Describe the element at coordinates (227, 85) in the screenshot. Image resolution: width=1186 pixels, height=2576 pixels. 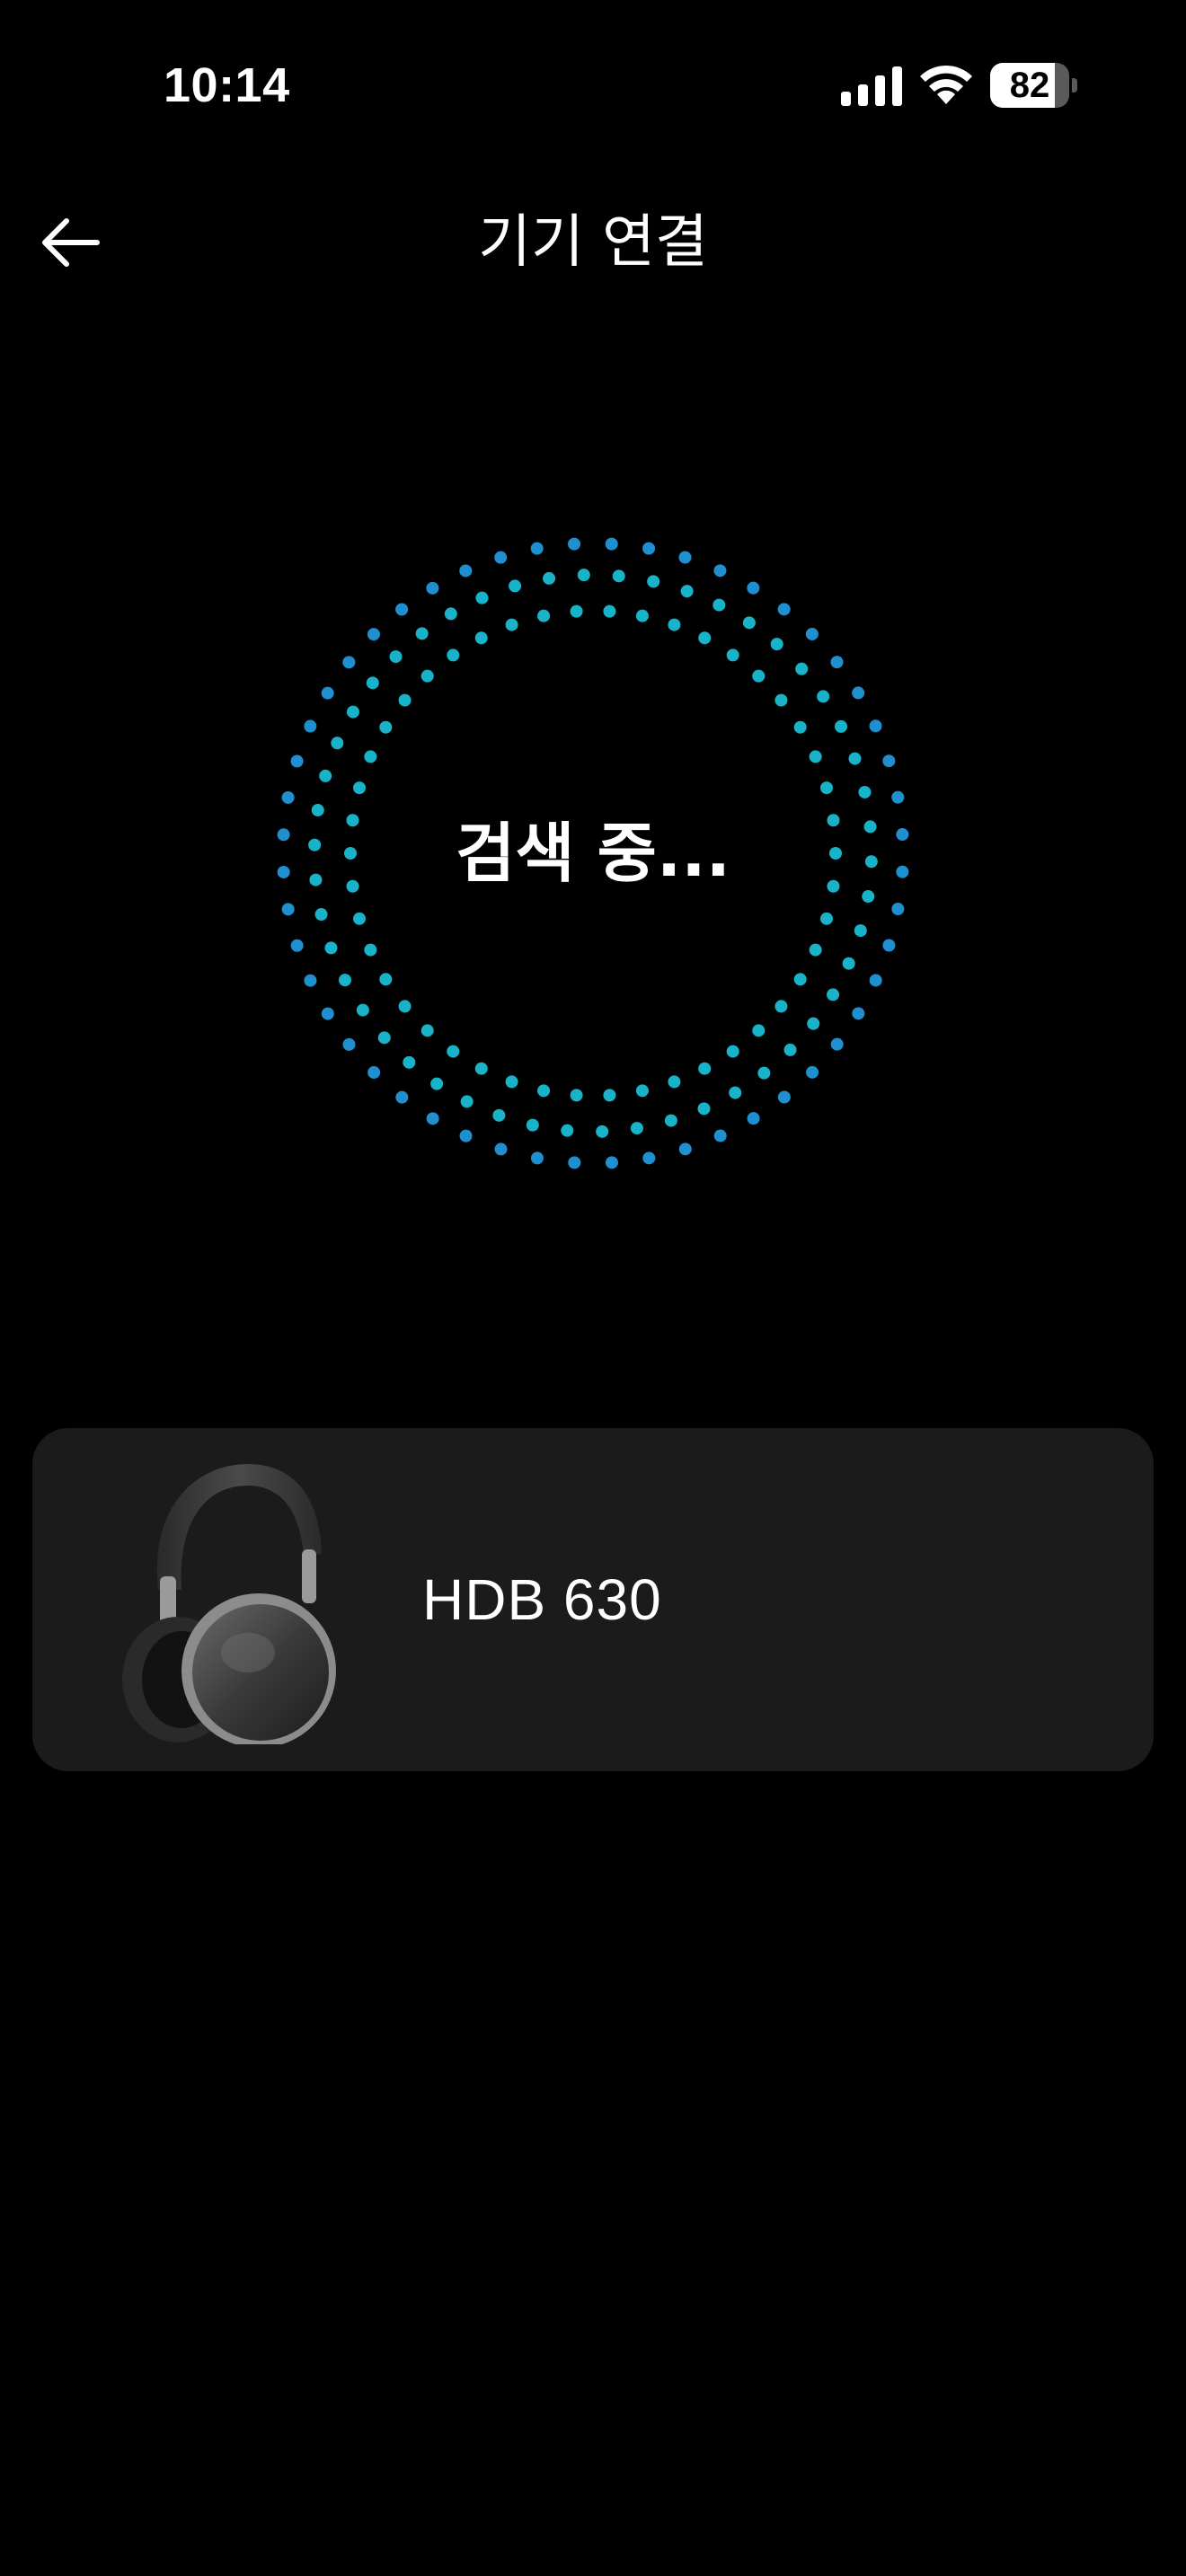
I see `status-time: 10:14` at that location.